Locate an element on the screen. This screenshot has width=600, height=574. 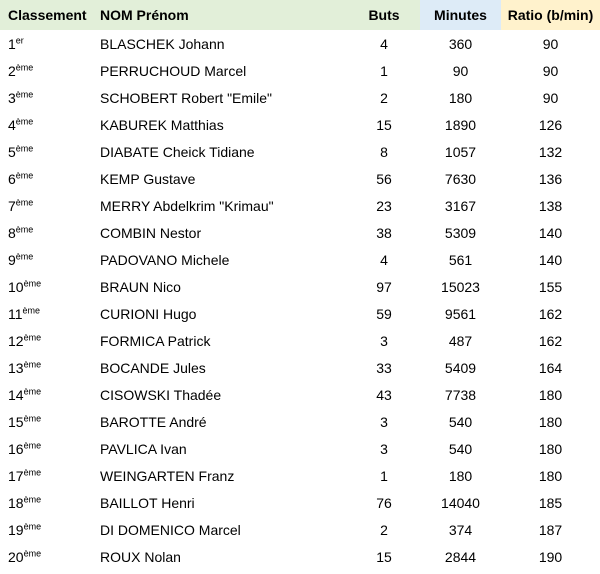
goals-cell: 59 is located at coordinates (384, 313).